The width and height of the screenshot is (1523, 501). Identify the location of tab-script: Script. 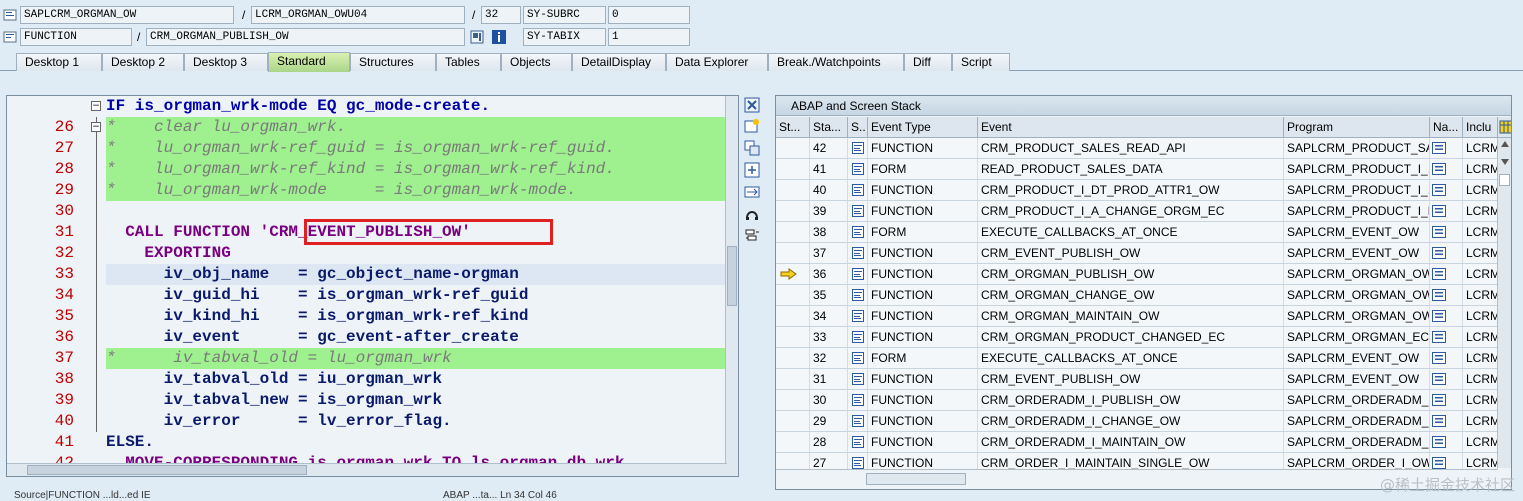
(981, 62).